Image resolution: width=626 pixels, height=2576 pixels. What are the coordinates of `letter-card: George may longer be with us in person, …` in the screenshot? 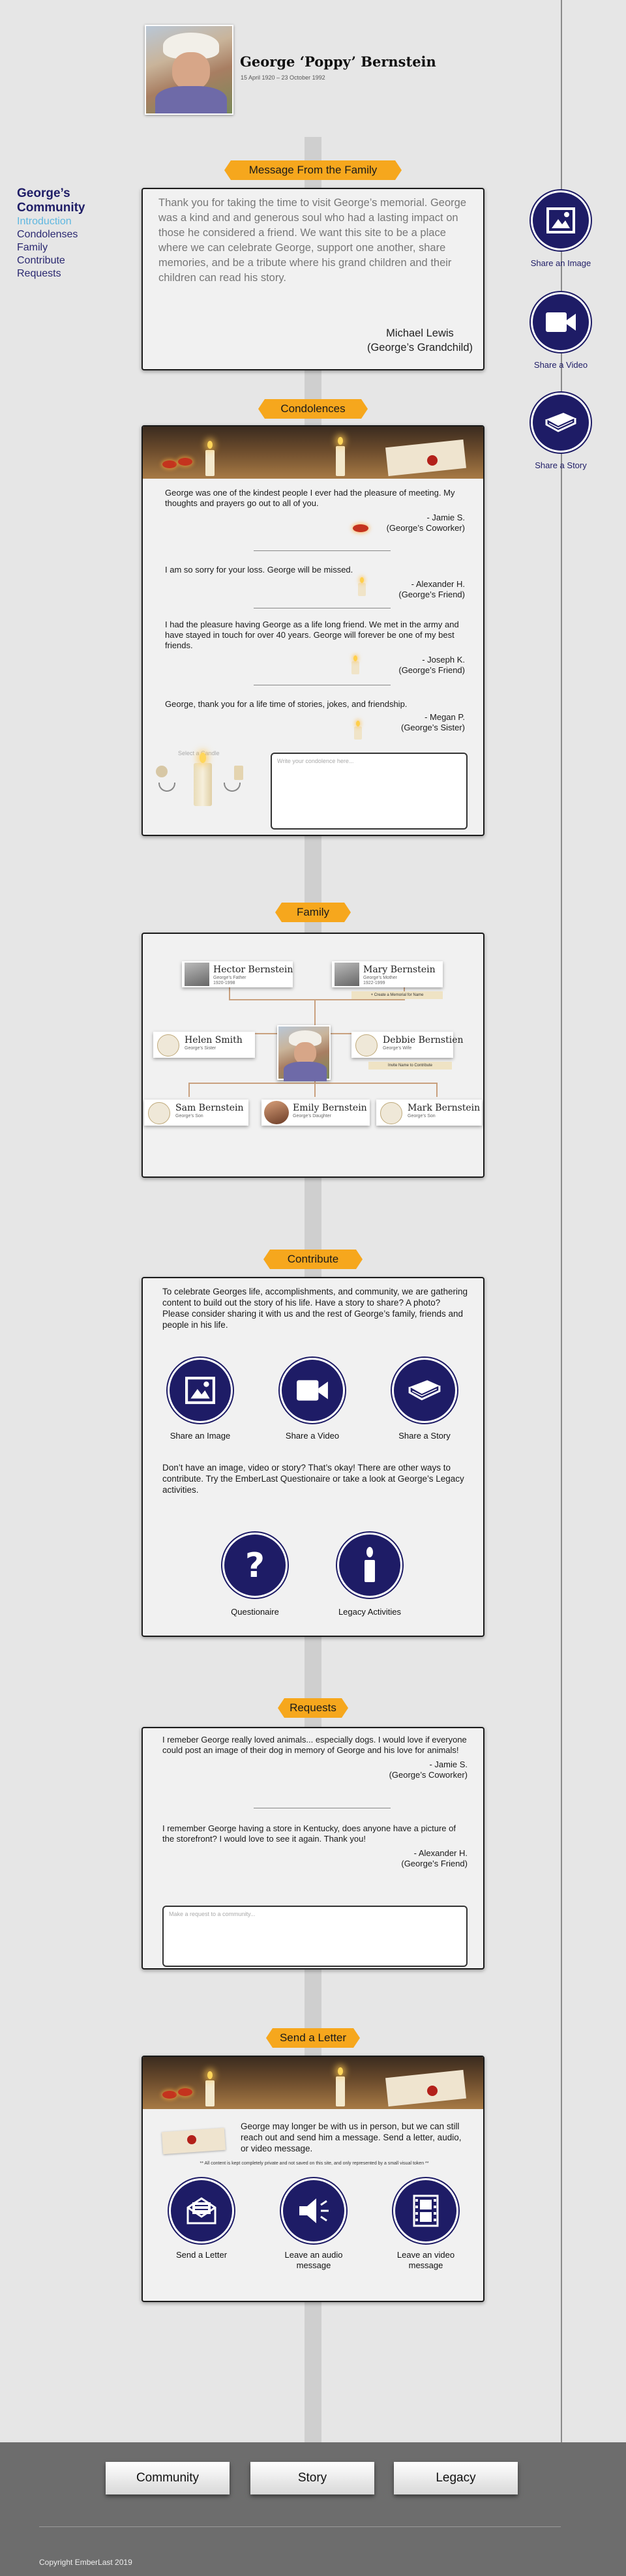 It's located at (313, 2179).